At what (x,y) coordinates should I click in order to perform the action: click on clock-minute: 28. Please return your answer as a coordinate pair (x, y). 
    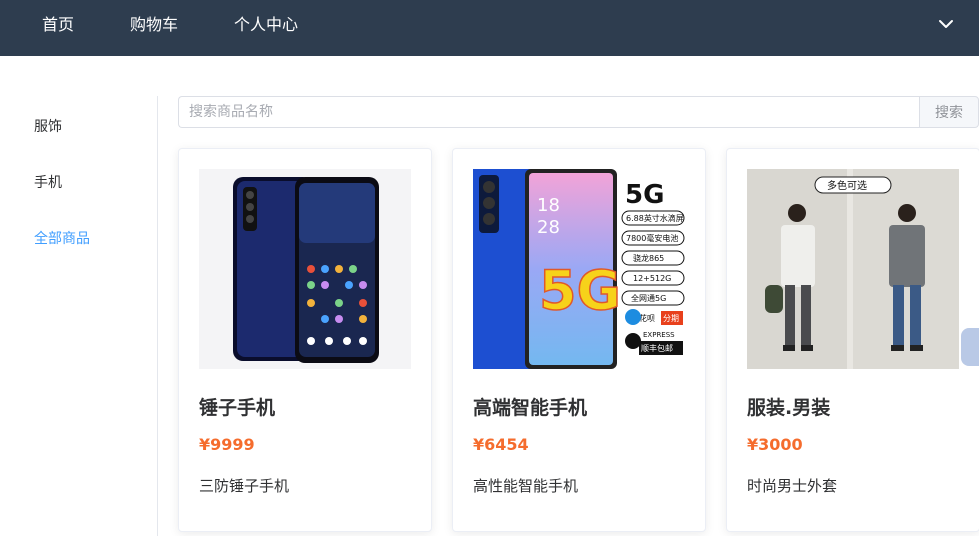
    Looking at the image, I should click on (548, 227).